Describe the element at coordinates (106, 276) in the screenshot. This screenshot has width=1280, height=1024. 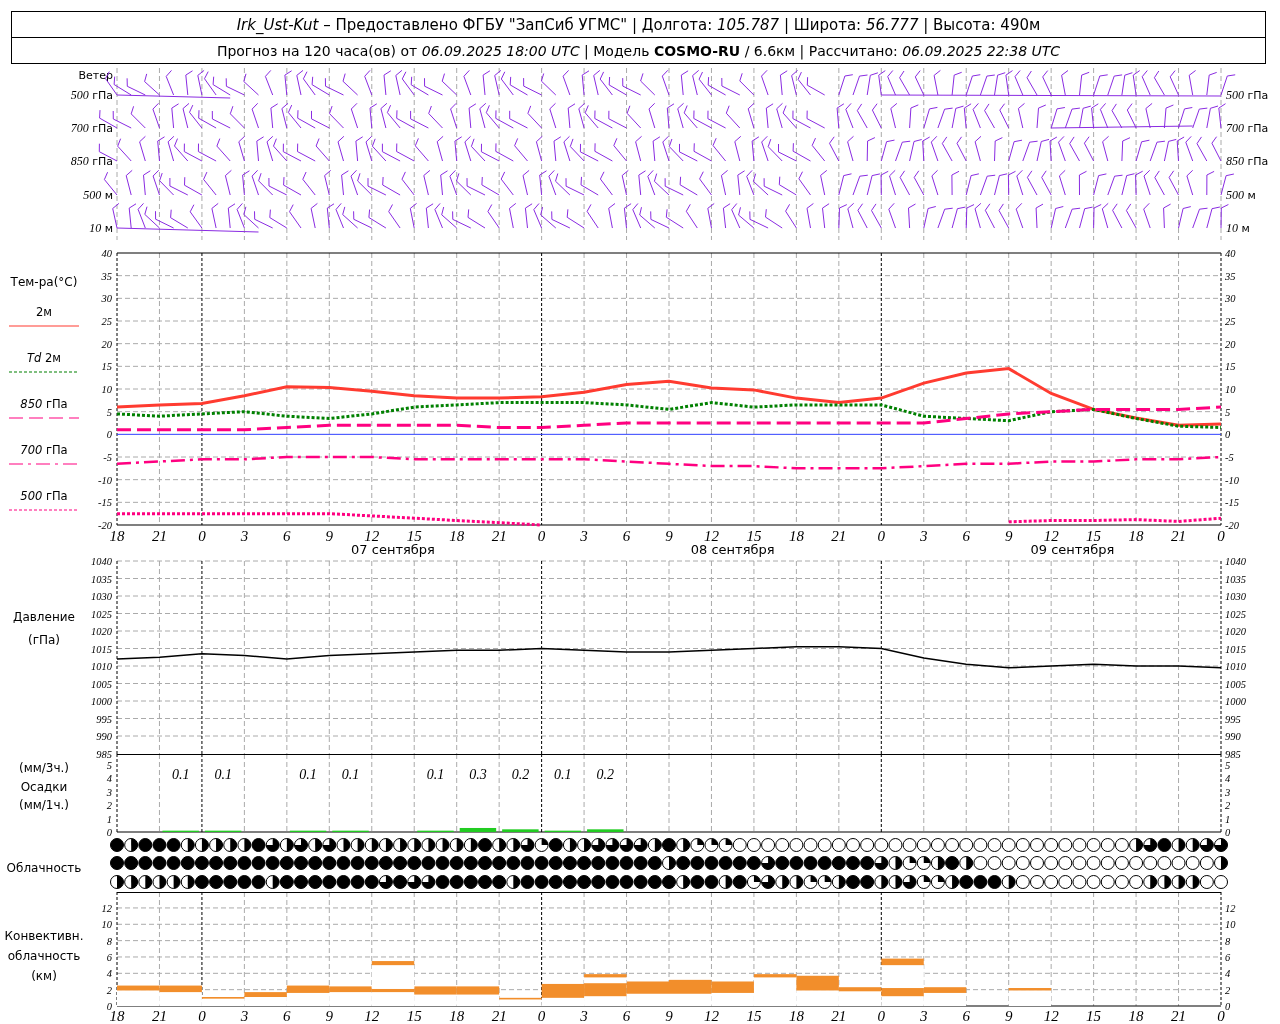
I see `axis-label: 35` at that location.